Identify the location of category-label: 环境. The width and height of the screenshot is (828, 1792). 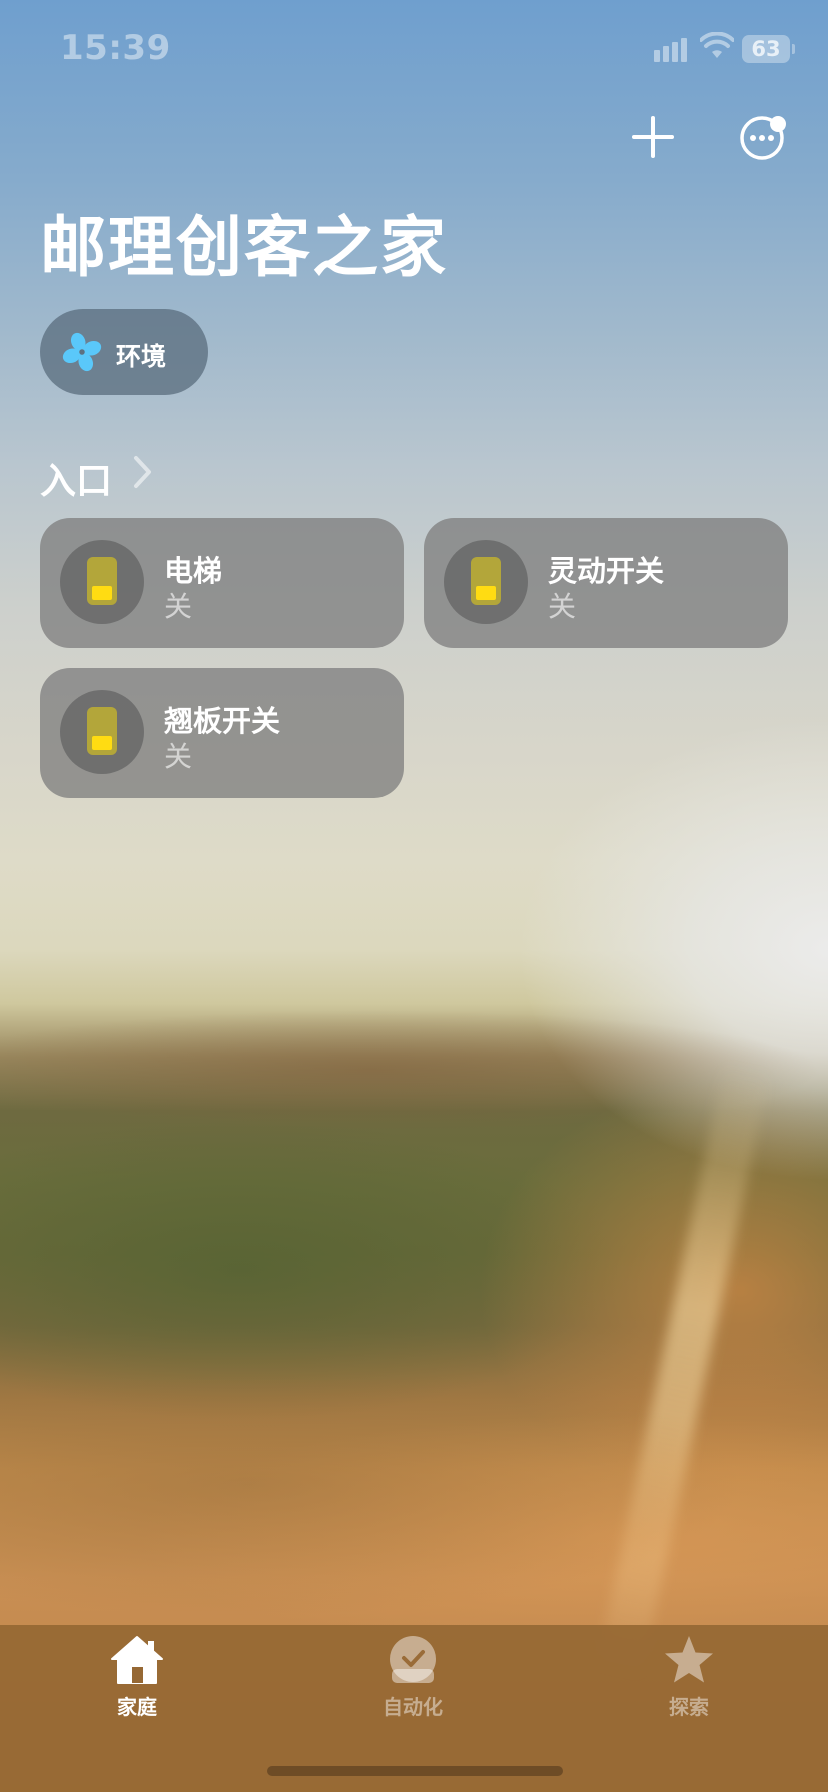
(141, 356).